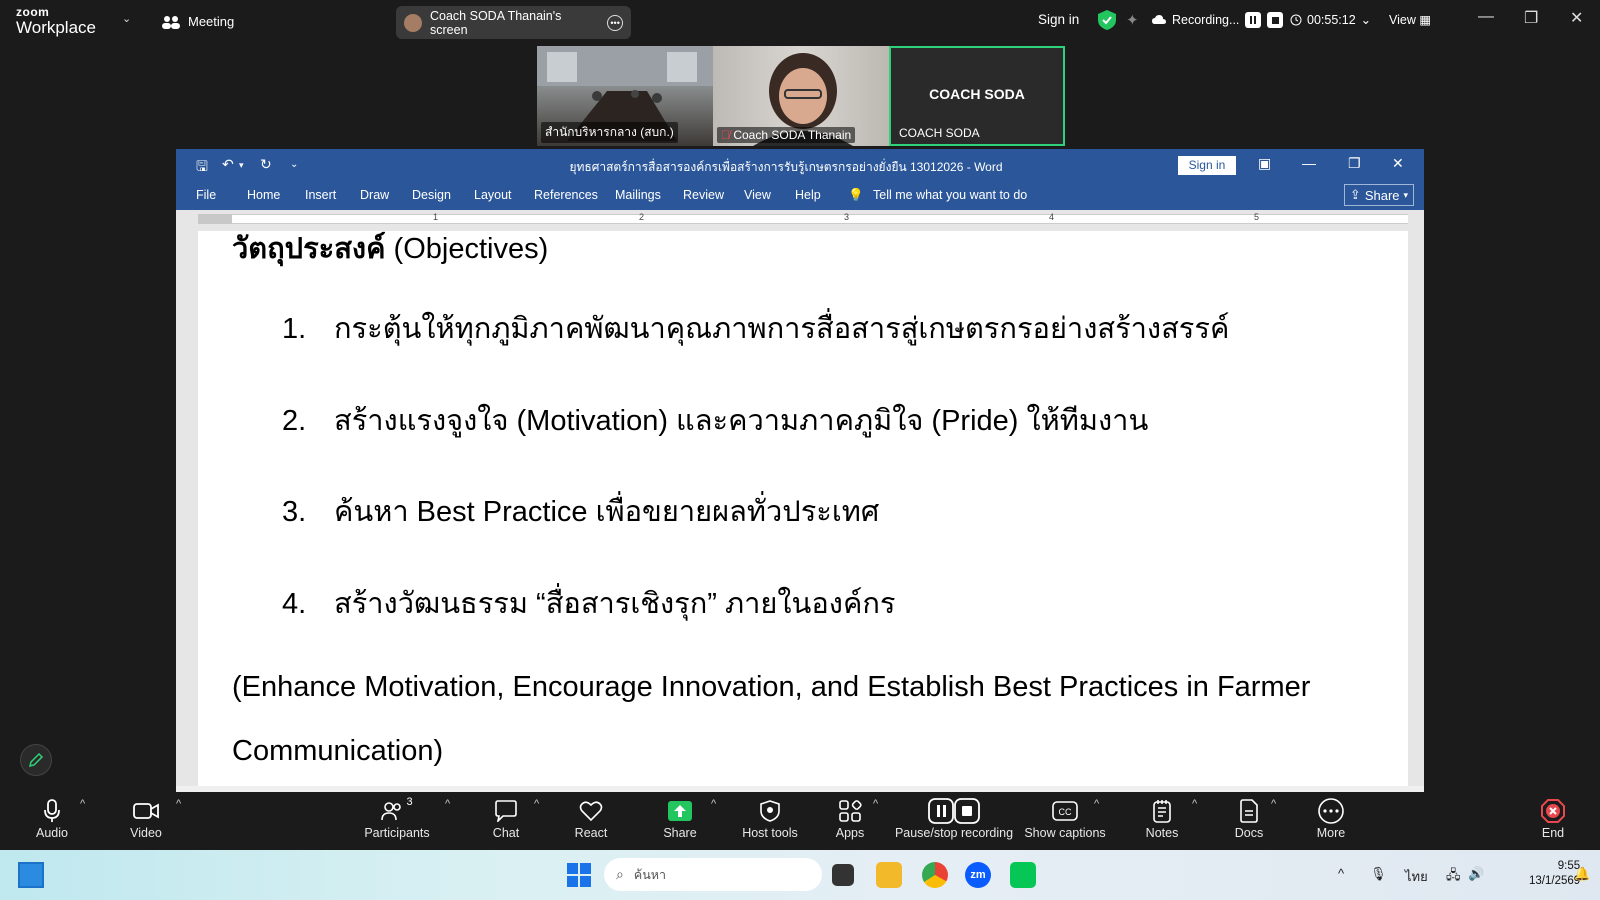 Image resolution: width=1600 pixels, height=900 pixels. I want to click on notes-button: Notes, so click(1162, 822).